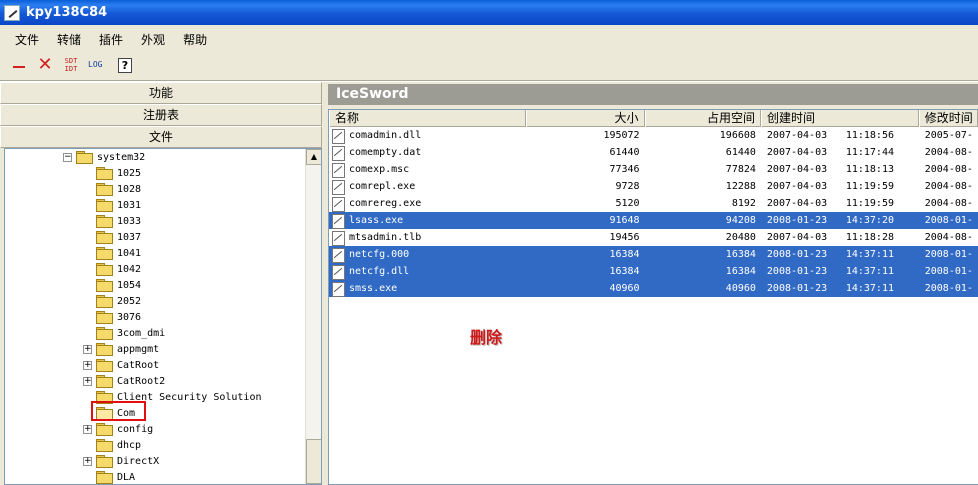 This screenshot has width=978, height=485. What do you see at coordinates (382, 186) in the screenshot?
I see `file-name: comrepl.exe` at bounding box center [382, 186].